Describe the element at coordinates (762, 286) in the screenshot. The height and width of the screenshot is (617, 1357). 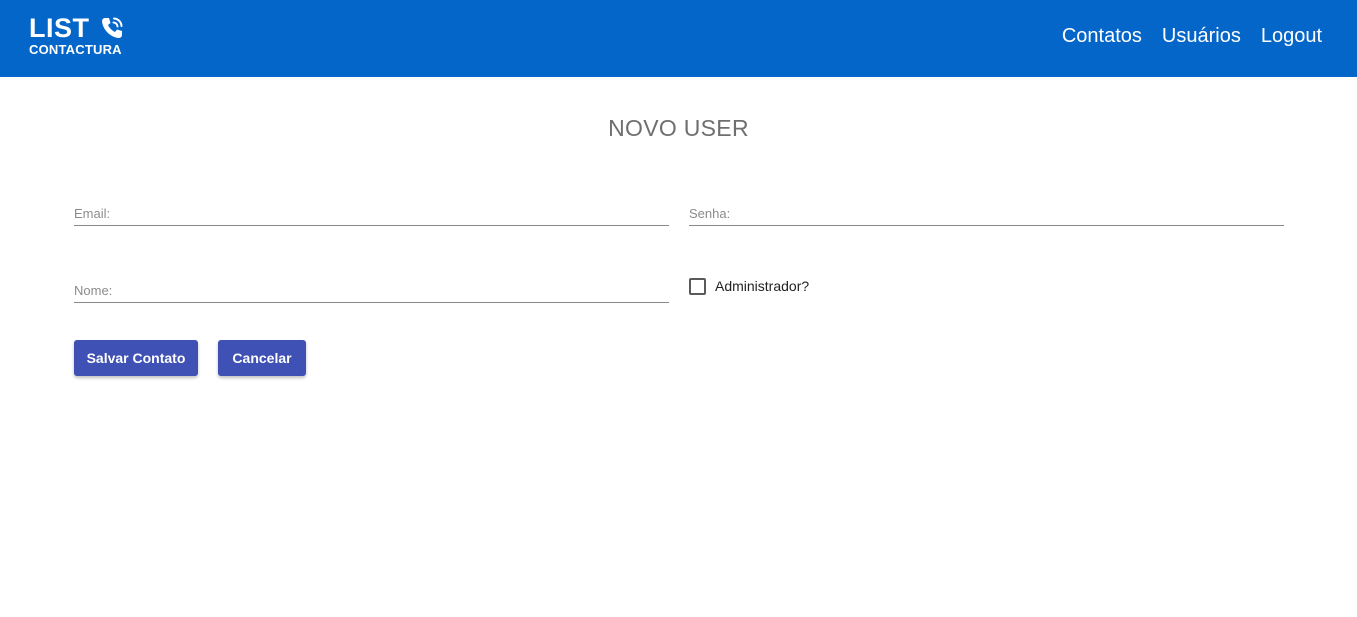
I see `admin-checkbox-label: Administrador?` at that location.